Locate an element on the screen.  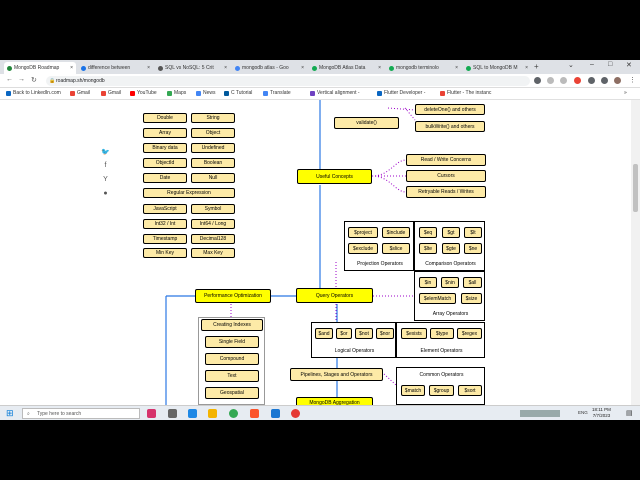
op-exclude: $exclude is located at coordinates (363, 248).